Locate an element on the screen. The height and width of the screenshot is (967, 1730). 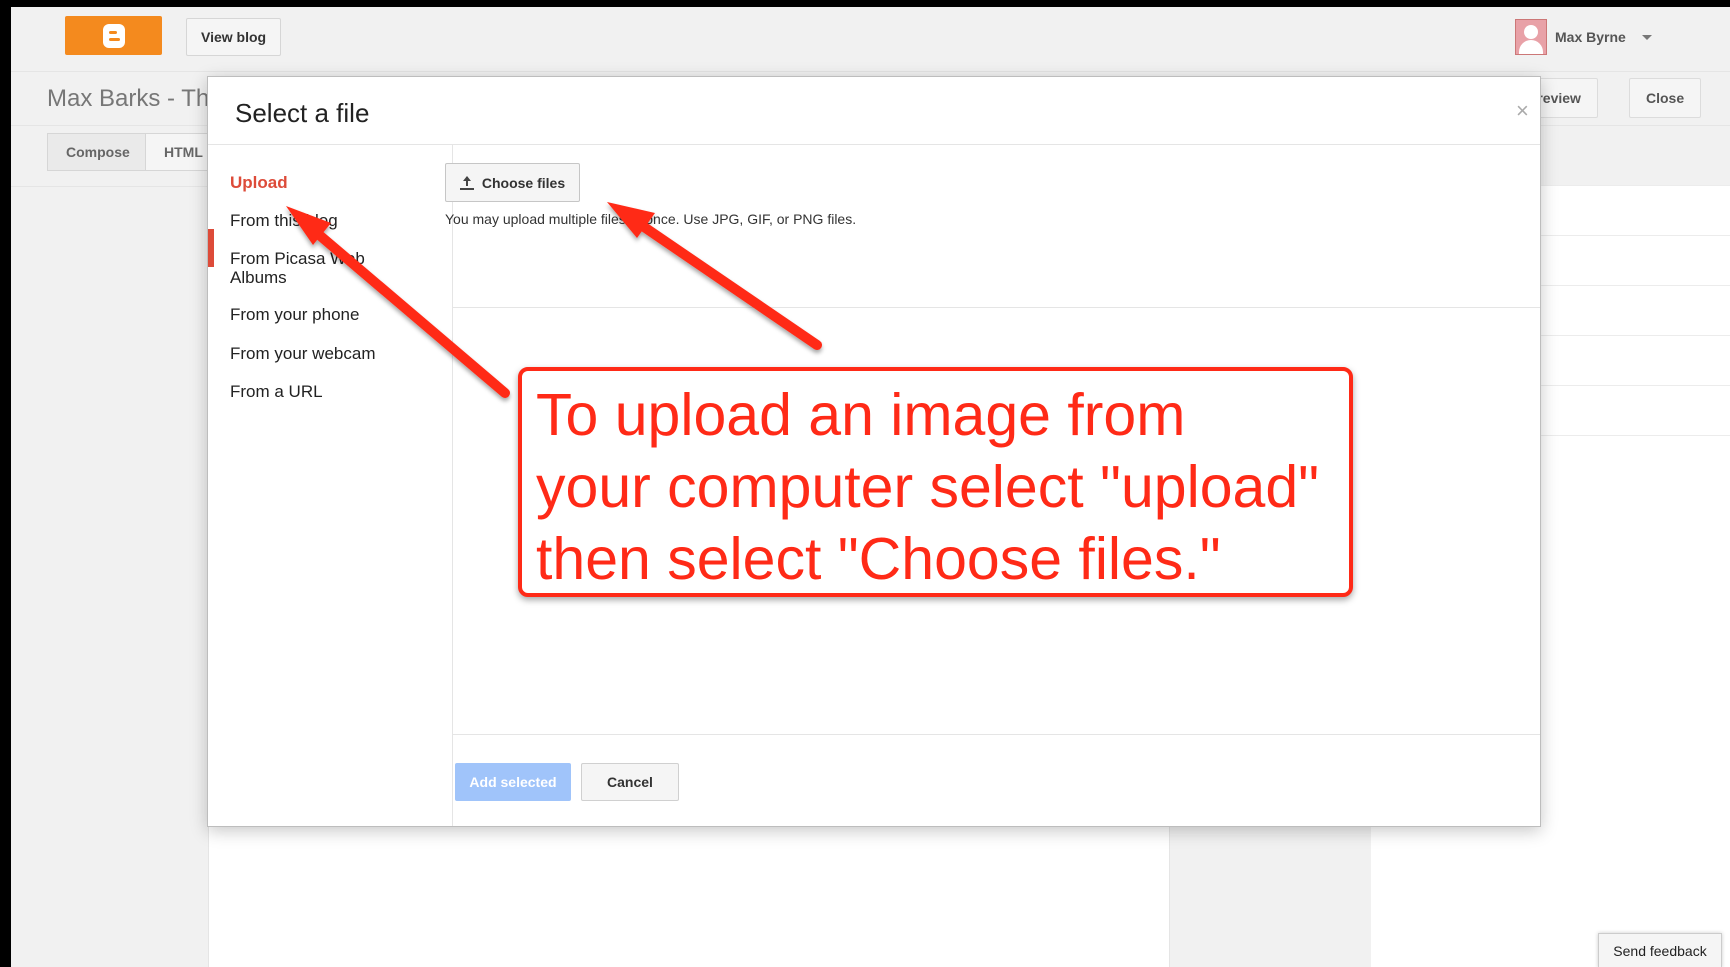
sidebar-item-from-this-blog: From this blog is located at coordinates (335, 220).